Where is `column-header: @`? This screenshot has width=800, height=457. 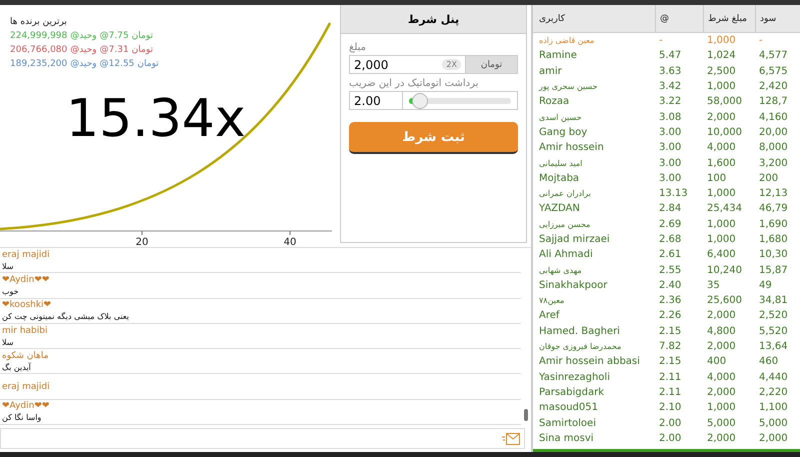
column-header: @ is located at coordinates (679, 18).